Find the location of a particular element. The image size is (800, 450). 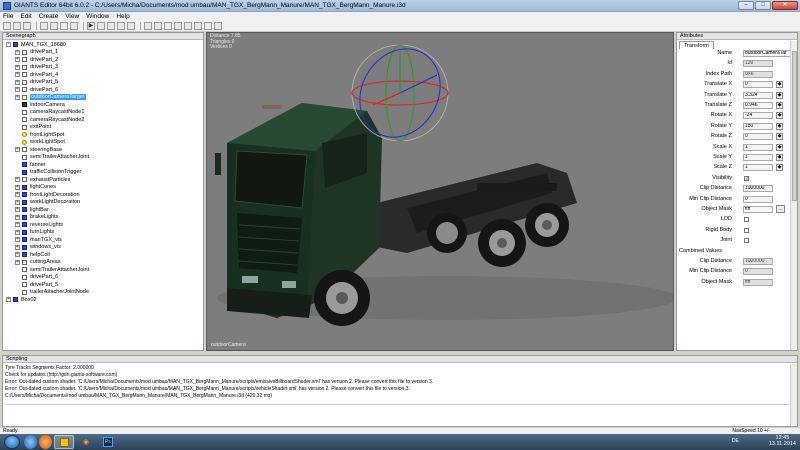

tree-node: + brakeLights is located at coordinates (36, 218).